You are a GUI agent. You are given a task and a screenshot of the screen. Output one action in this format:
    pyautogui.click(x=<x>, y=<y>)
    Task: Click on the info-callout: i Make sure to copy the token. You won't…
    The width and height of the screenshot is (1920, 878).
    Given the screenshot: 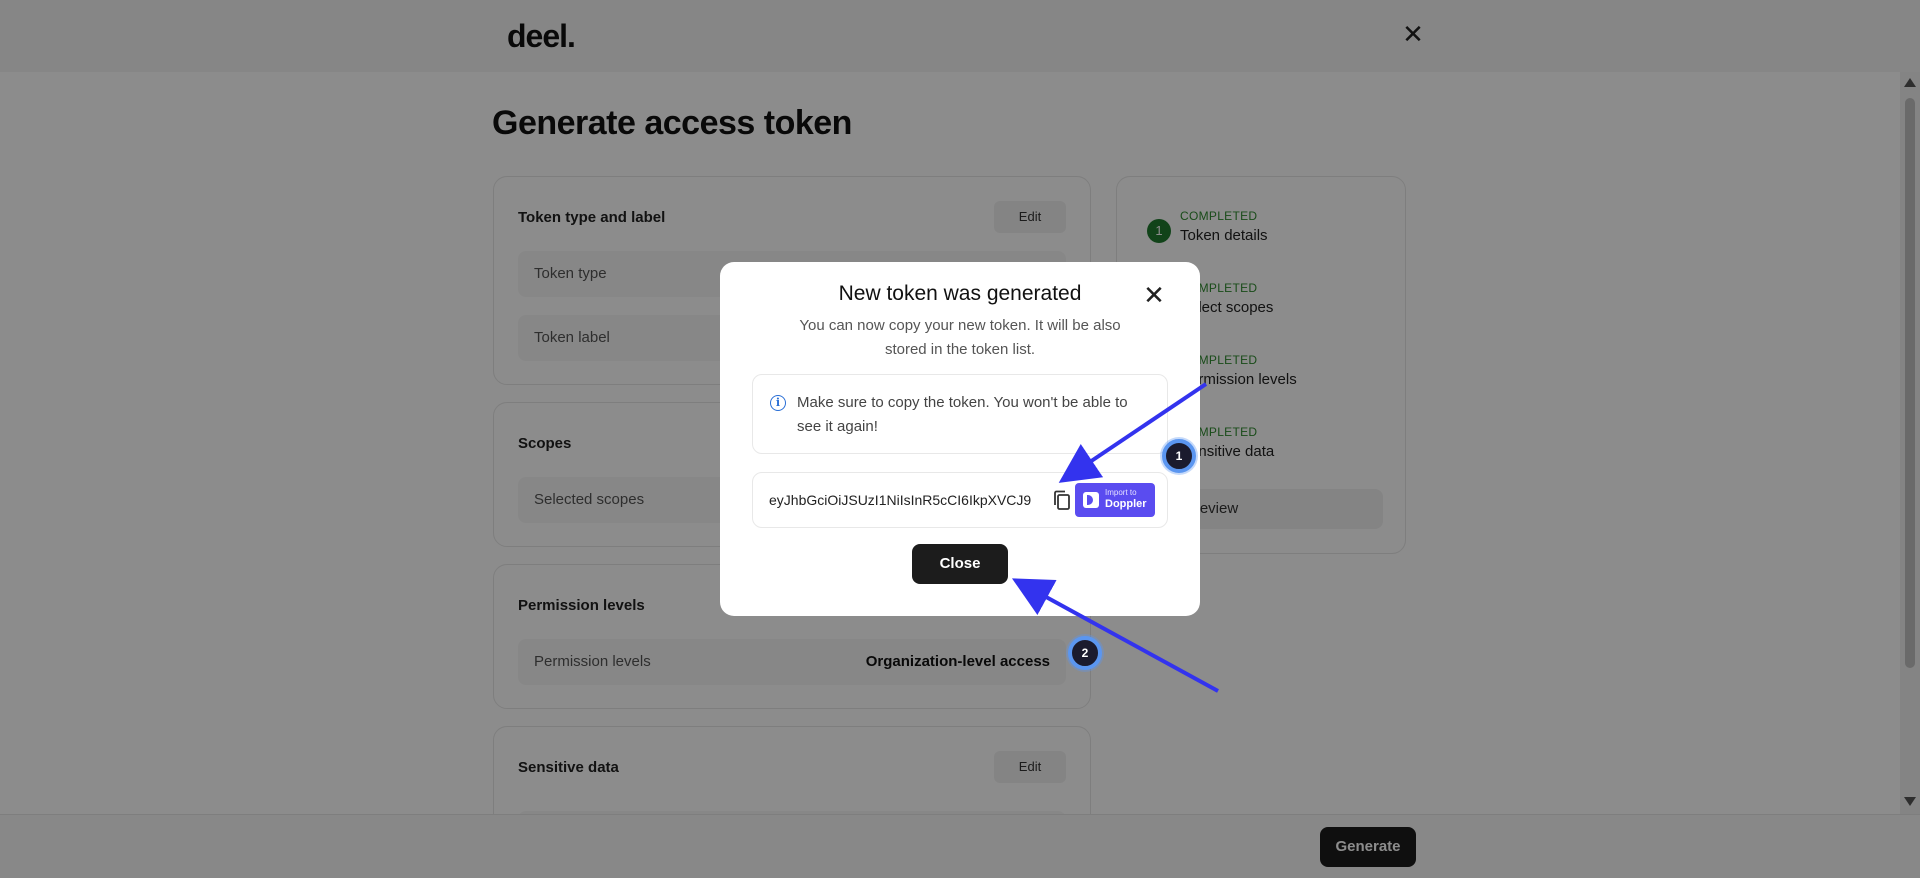 What is the action you would take?
    pyautogui.click(x=960, y=414)
    